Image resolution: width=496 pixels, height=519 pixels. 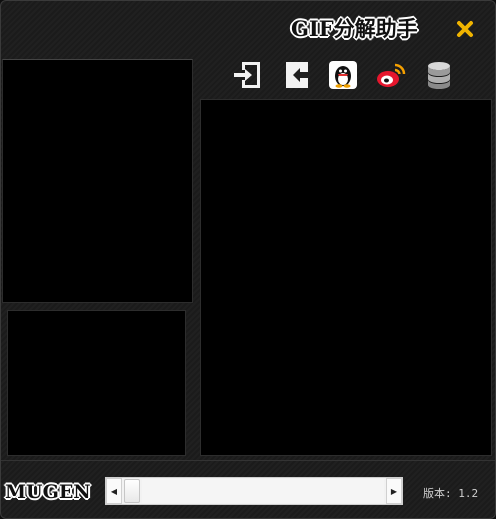 I want to click on close-button, so click(x=465, y=29).